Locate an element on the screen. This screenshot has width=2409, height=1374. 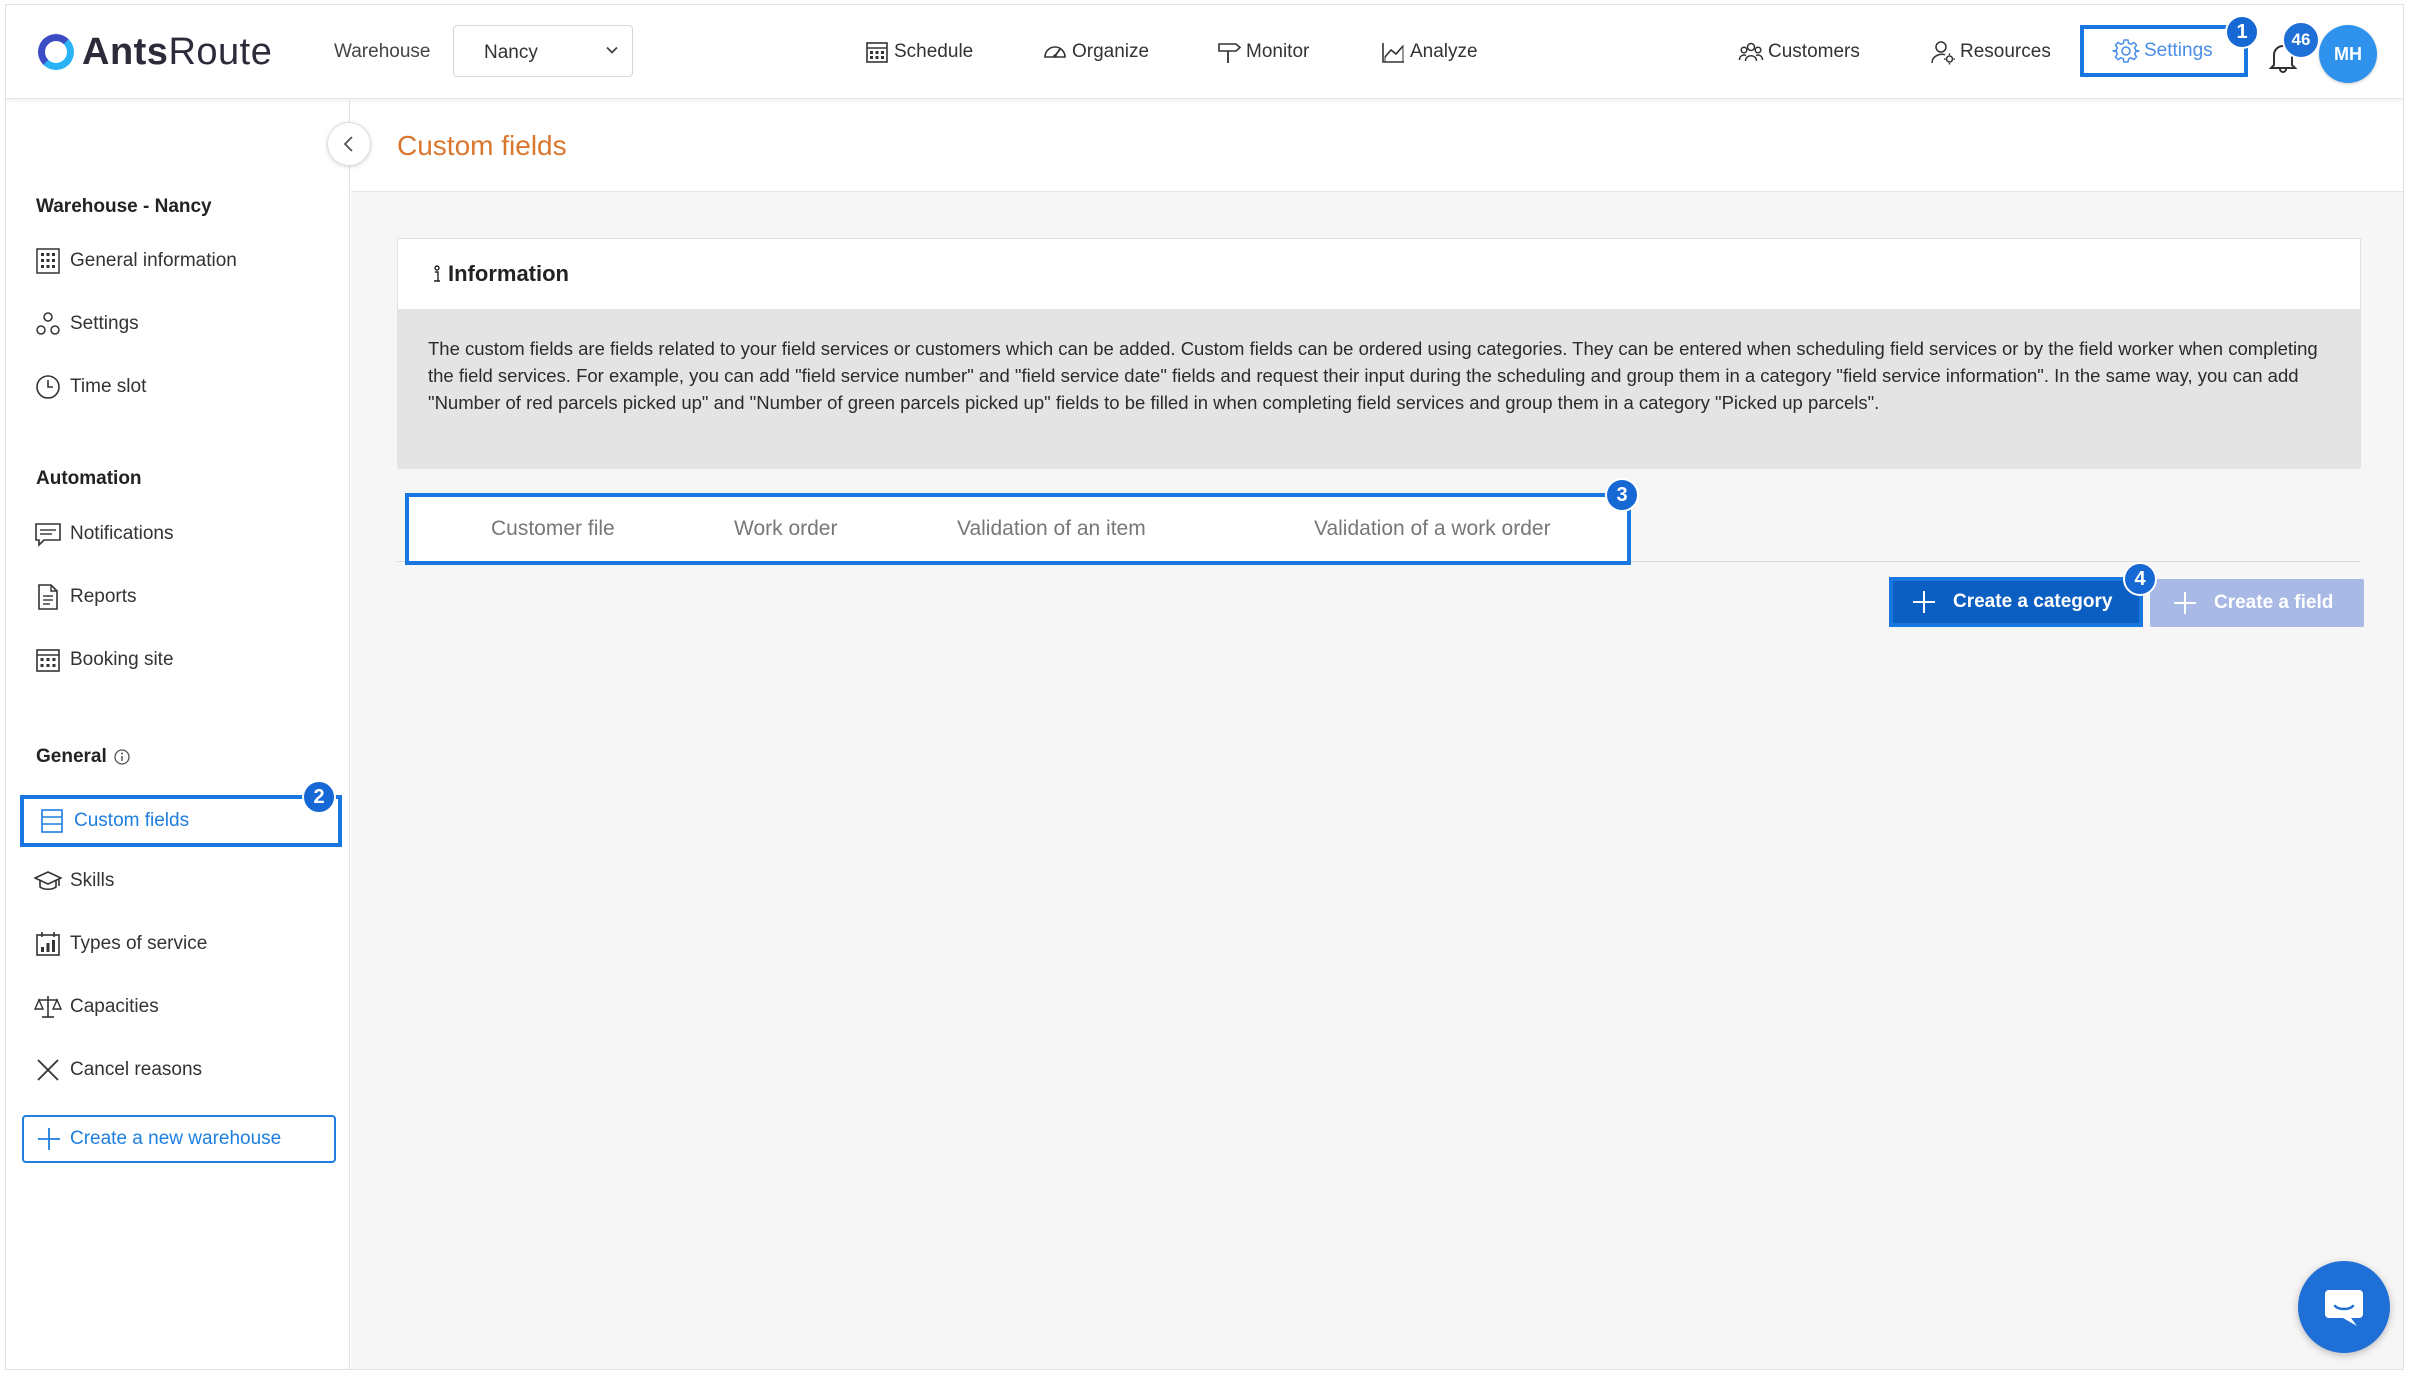
nav-schedule: Schedule is located at coordinates (918, 52).